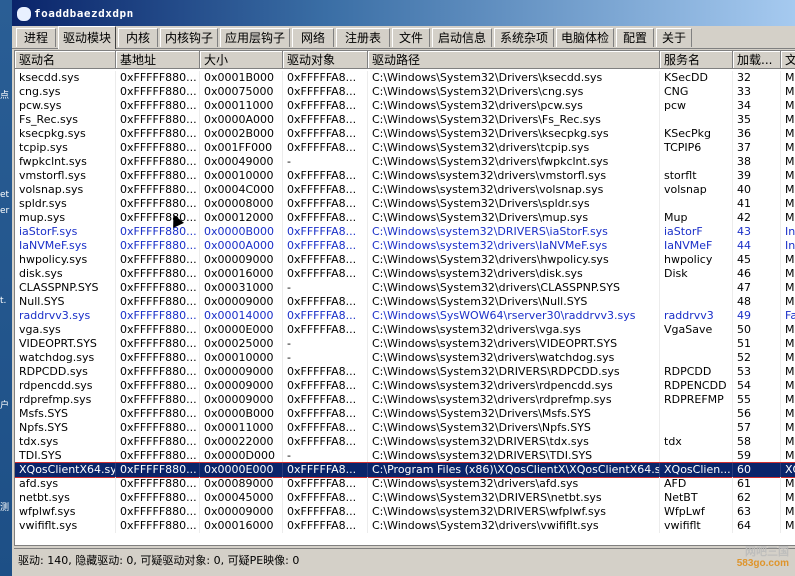 This screenshot has width=795, height=576. What do you see at coordinates (363, 37) in the screenshot?
I see `tab-6: 注册表` at bounding box center [363, 37].